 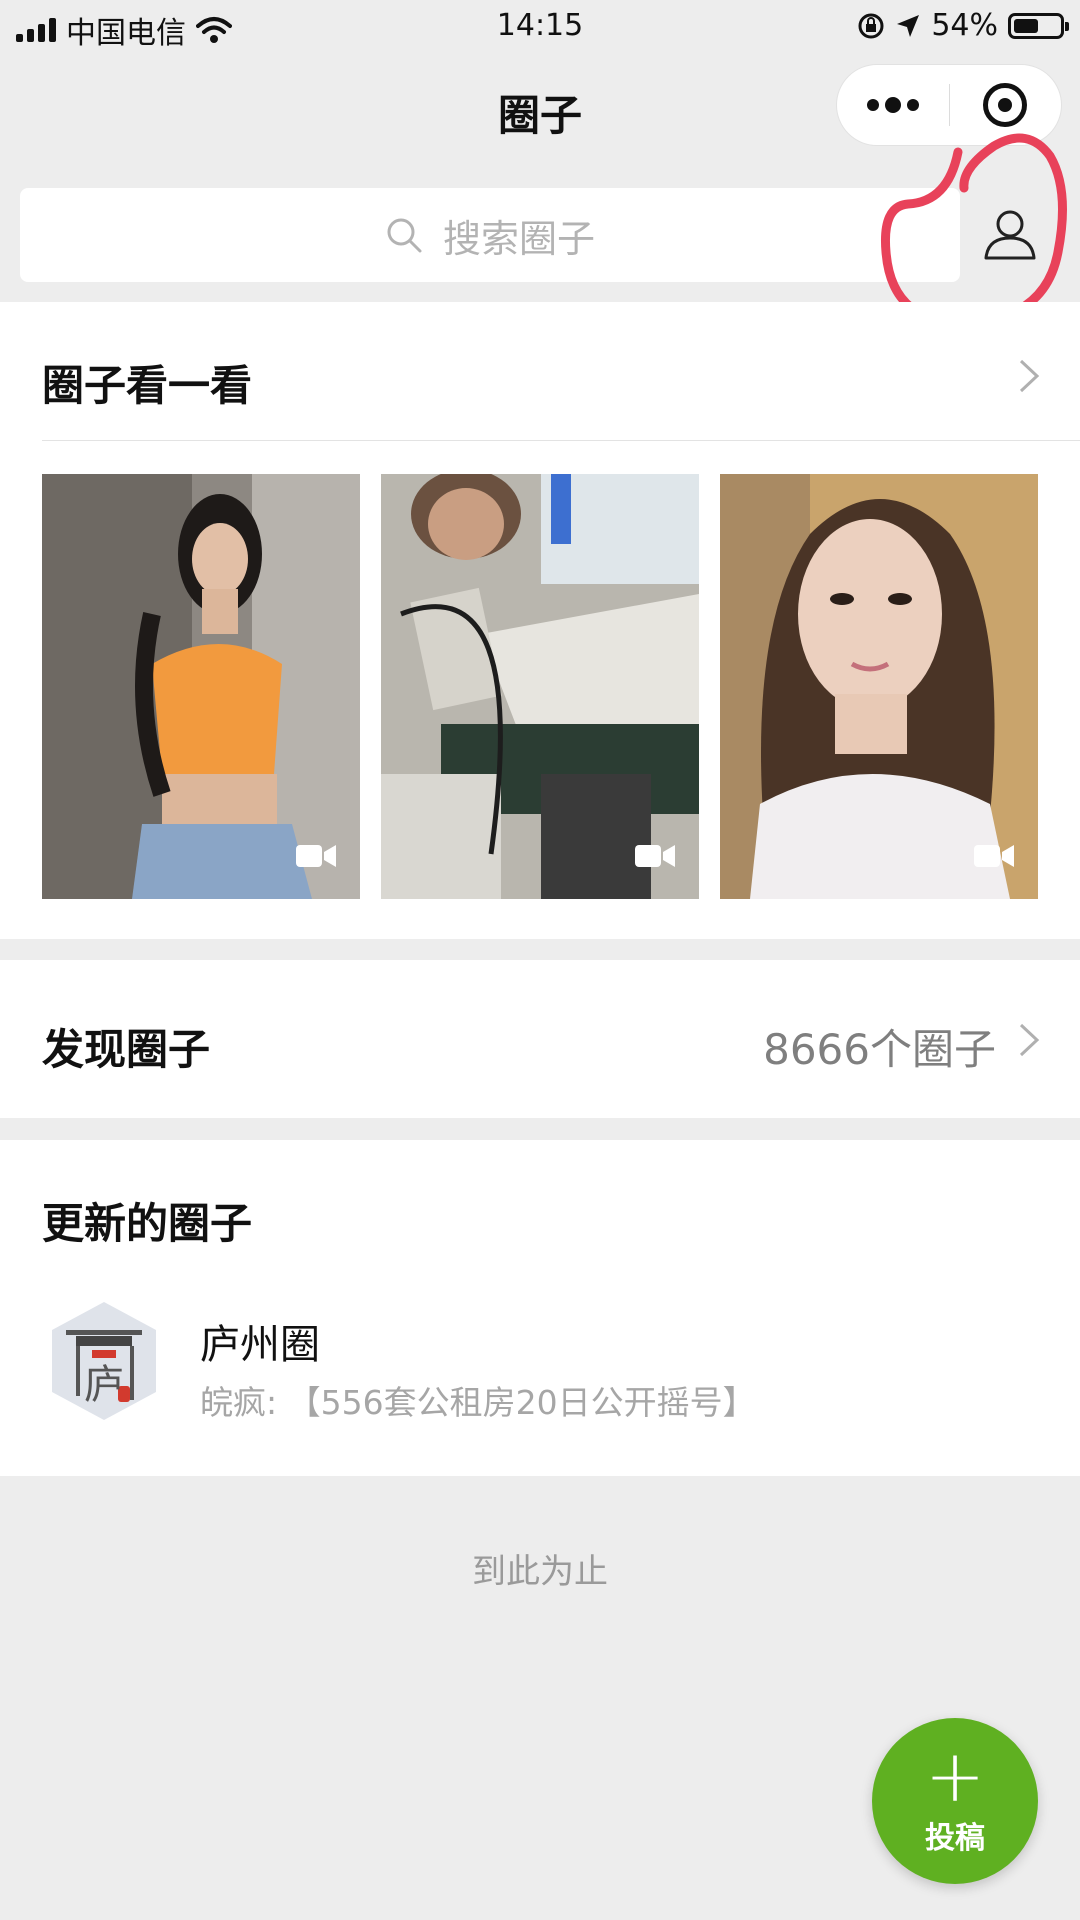 I want to click on target-icon, so click(x=1005, y=105).